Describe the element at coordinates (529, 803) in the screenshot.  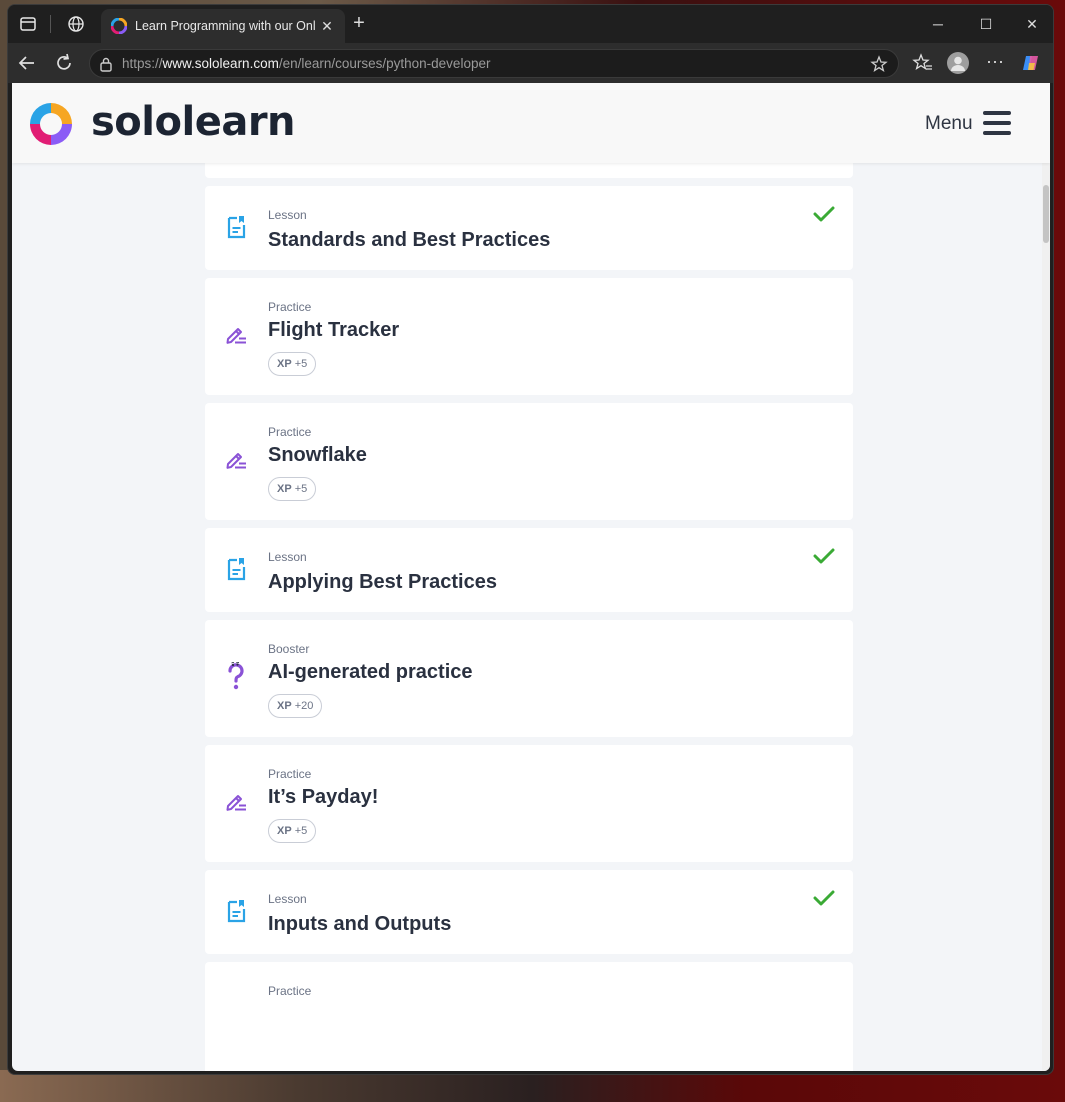
I see `course-item-card: Practice It’s Payday! XP +5` at that location.